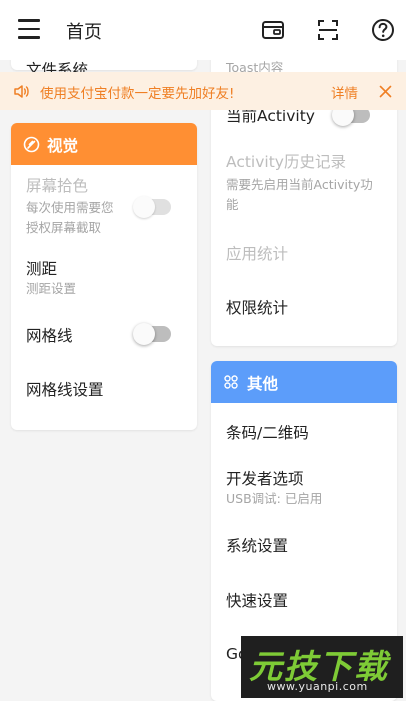 This screenshot has height=701, width=406. Describe the element at coordinates (51, 288) in the screenshot. I see `ruler-subtitle: 测距设置` at that location.